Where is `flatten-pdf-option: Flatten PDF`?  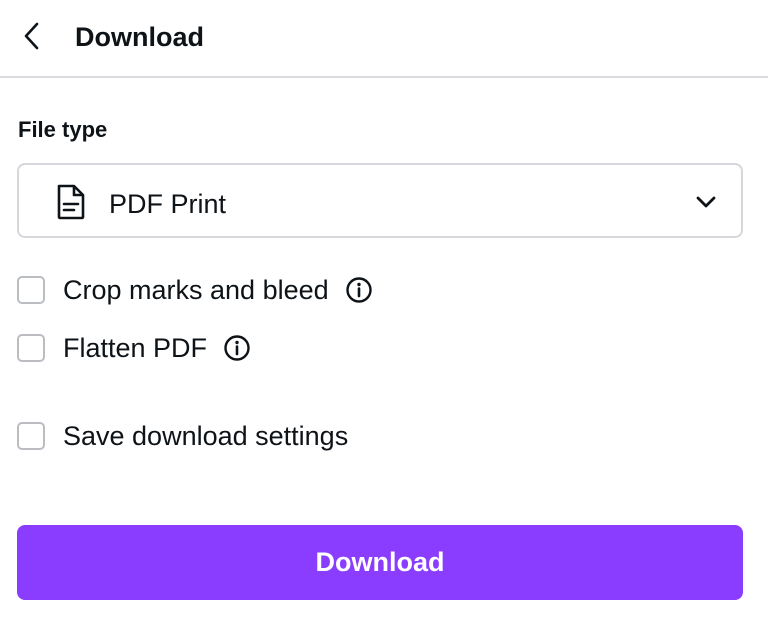 flatten-pdf-option: Flatten PDF is located at coordinates (134, 348).